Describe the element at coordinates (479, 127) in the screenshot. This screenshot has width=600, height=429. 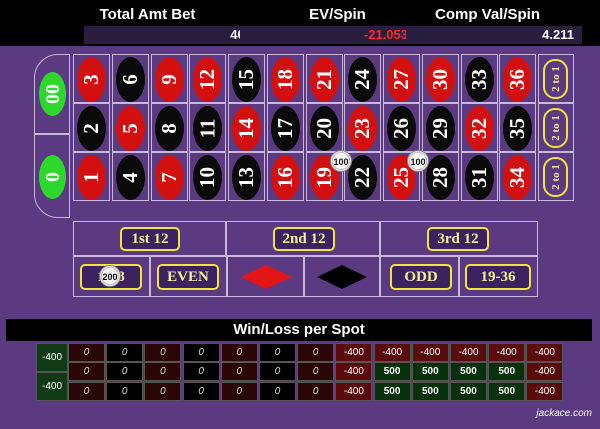
I see `number-spot: 32` at that location.